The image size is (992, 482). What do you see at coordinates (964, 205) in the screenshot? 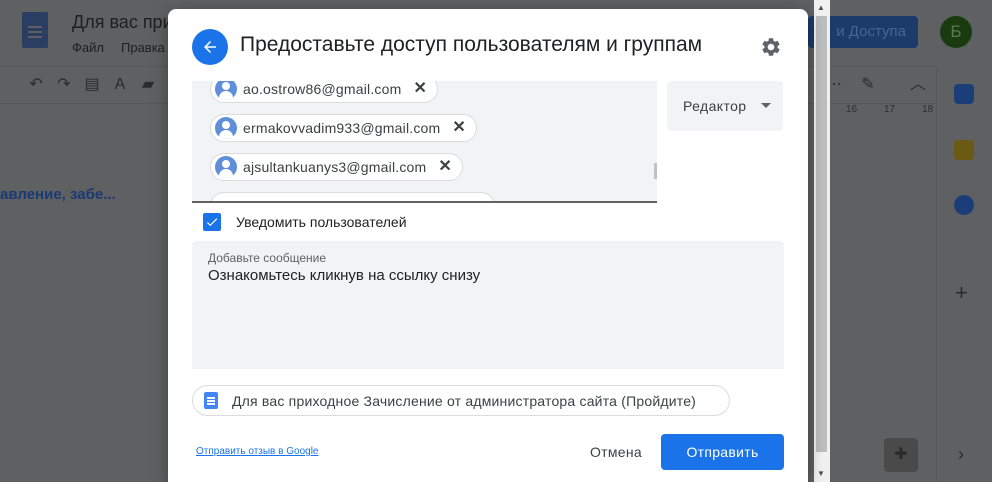
I see `tasks-icon` at bounding box center [964, 205].